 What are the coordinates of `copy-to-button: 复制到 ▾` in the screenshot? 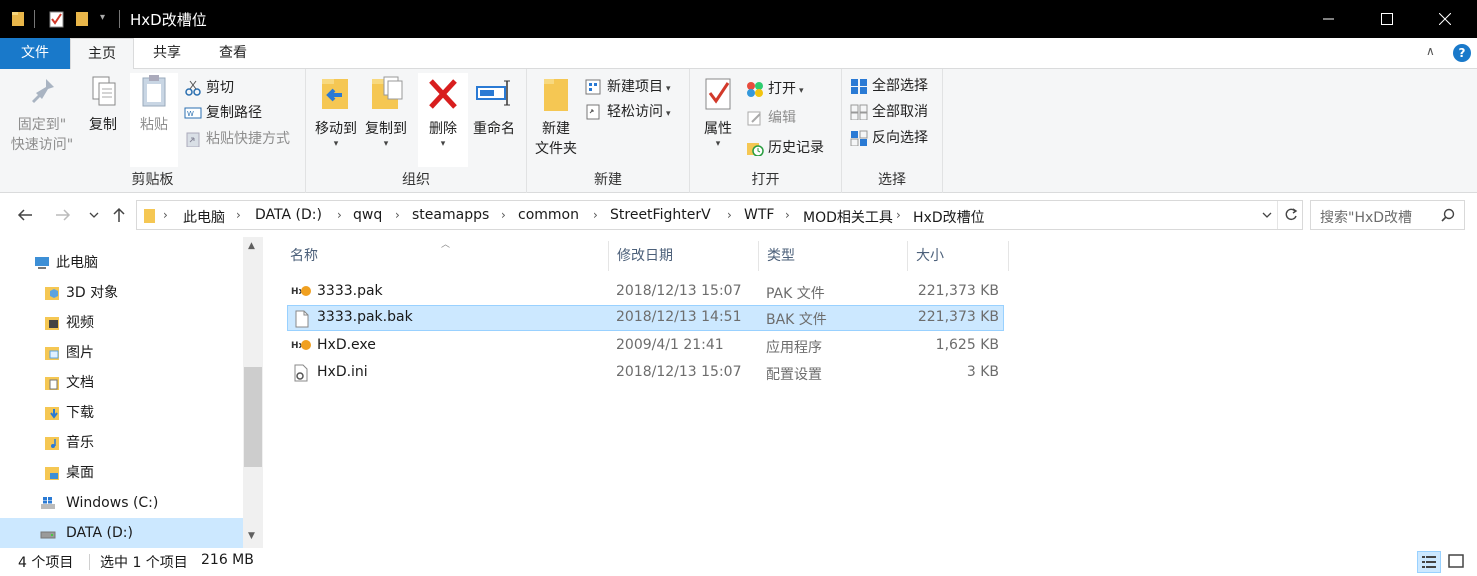 It's located at (386, 111).